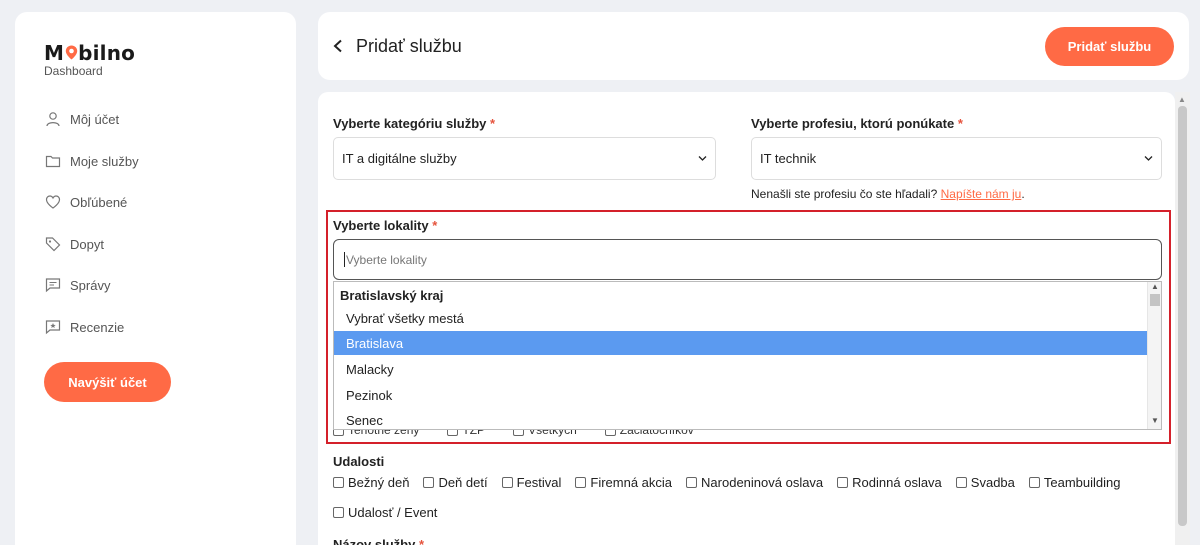 This screenshot has height=545, width=1200. What do you see at coordinates (73, 71) in the screenshot?
I see `logo-subtitle: Dashboard` at bounding box center [73, 71].